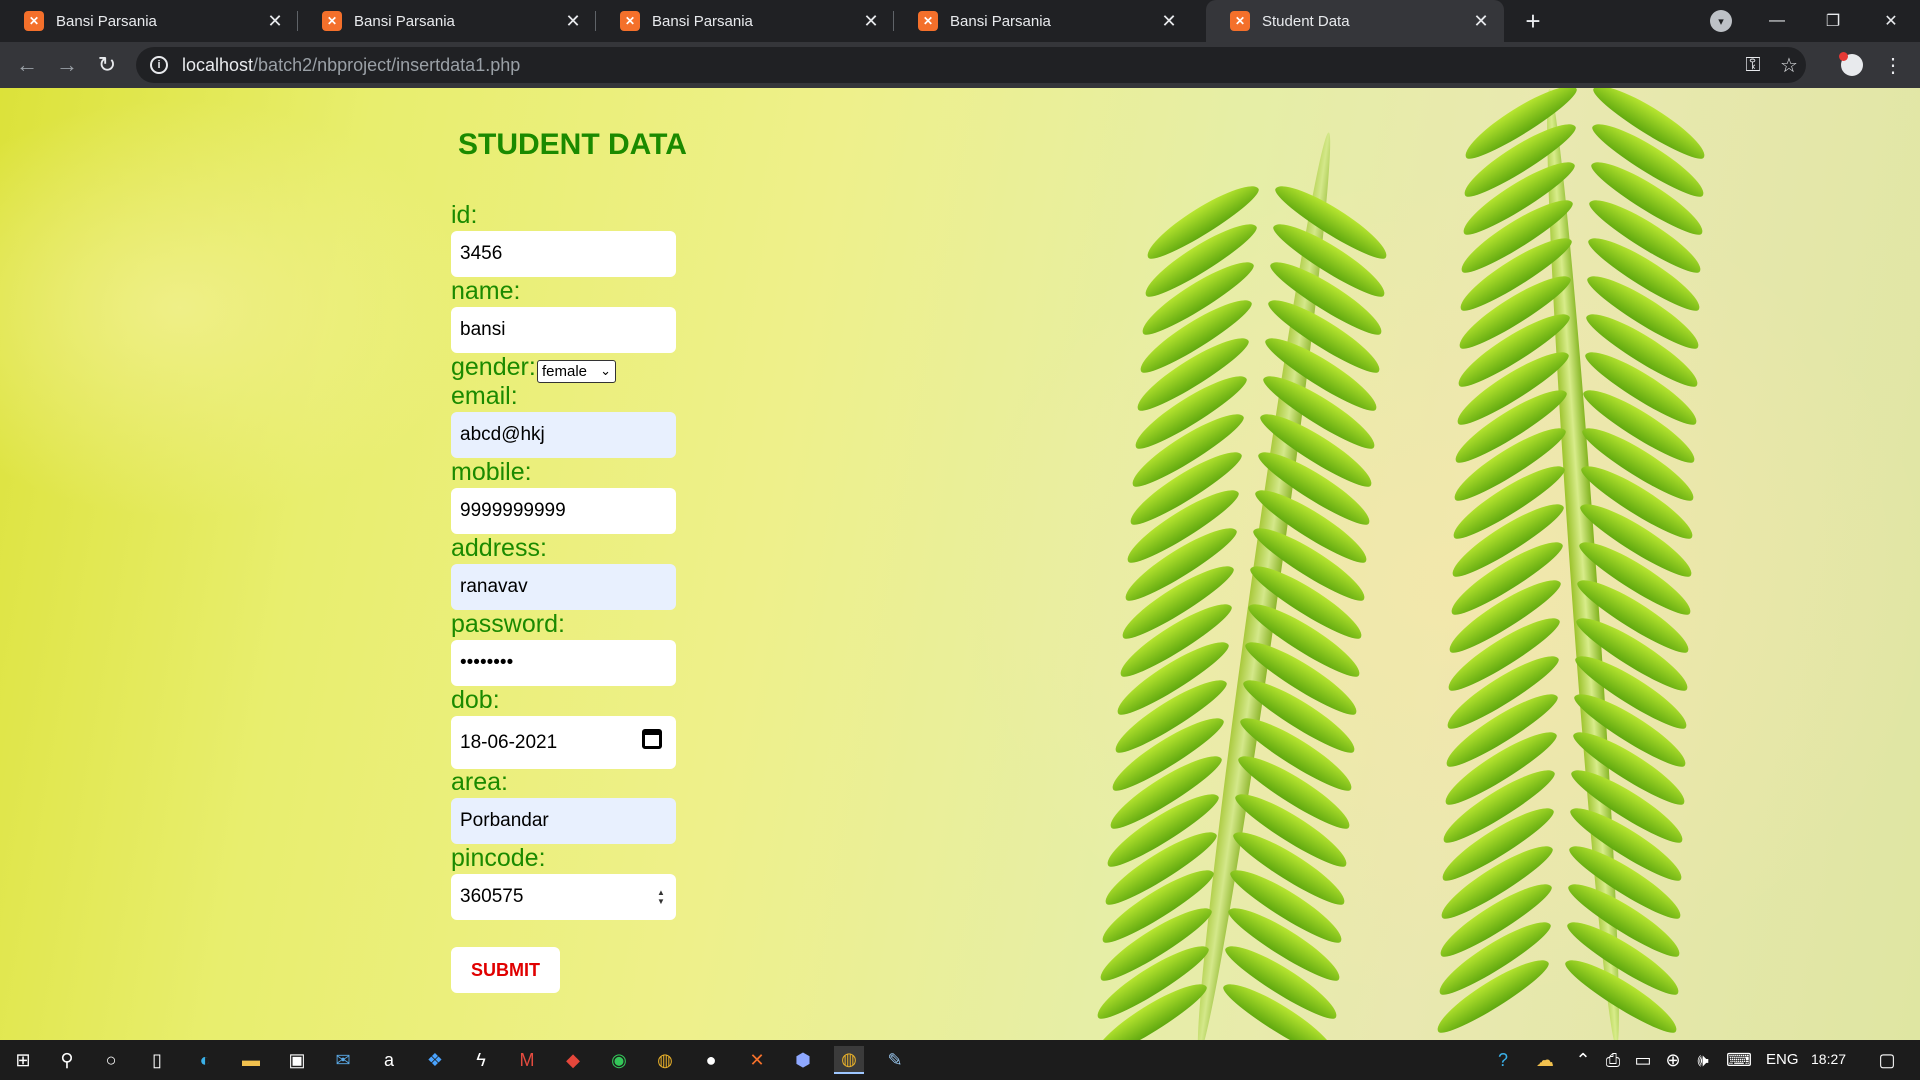 The width and height of the screenshot is (1920, 1080). What do you see at coordinates (563, 742) in the screenshot?
I see `dob-date-input: 18-06-2021` at bounding box center [563, 742].